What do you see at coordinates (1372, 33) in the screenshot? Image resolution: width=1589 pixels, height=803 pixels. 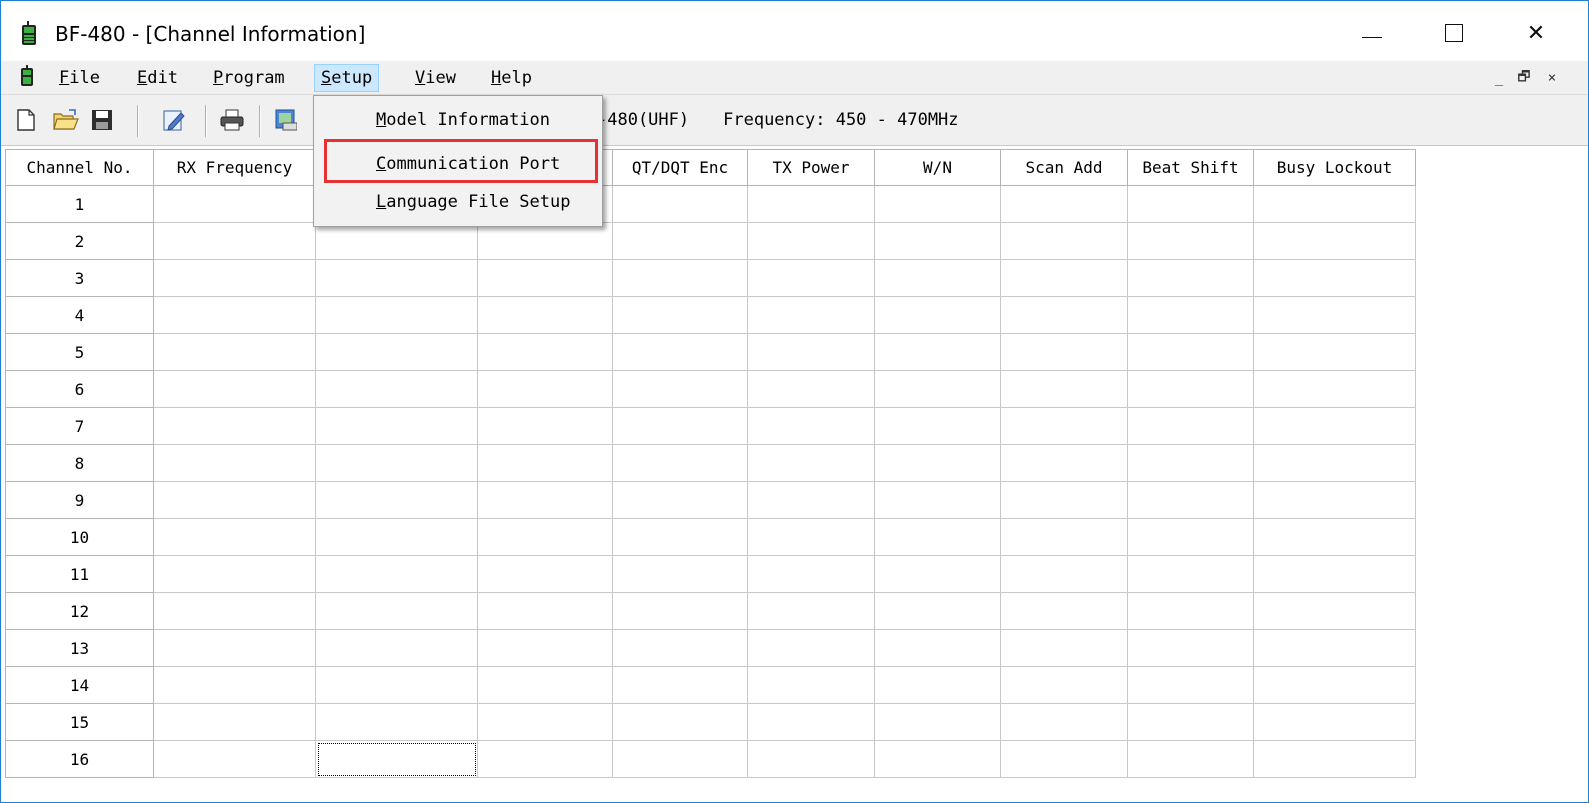 I see `minimize-button` at bounding box center [1372, 33].